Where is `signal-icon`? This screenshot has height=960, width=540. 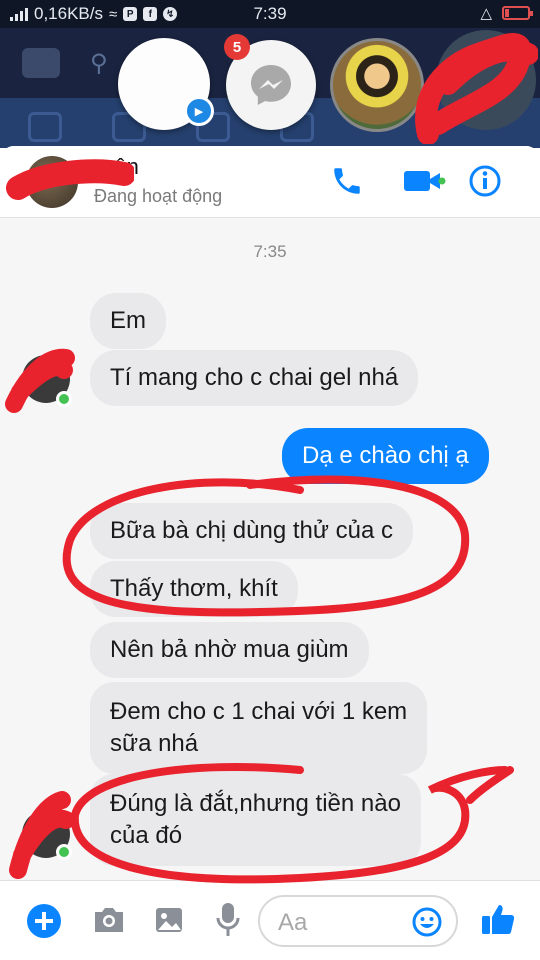
signal-icon is located at coordinates (19, 14).